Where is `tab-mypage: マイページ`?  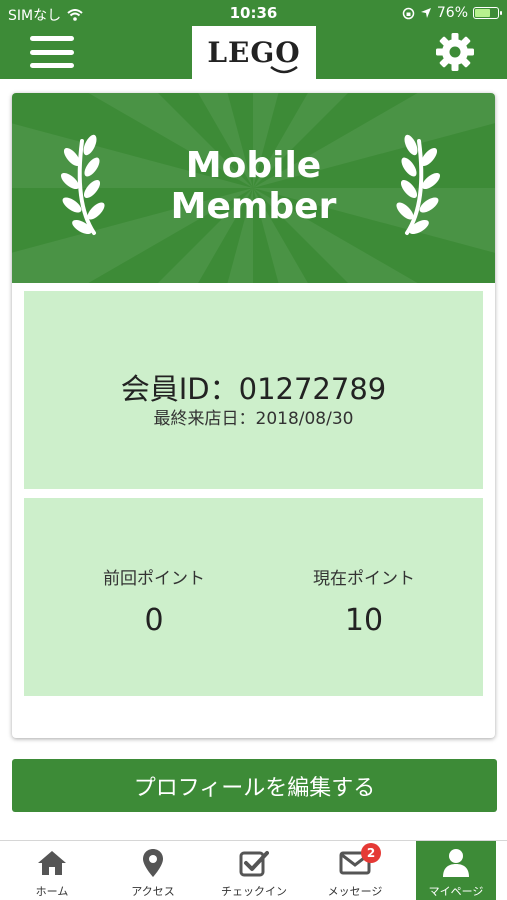
tab-mypage: マイページ is located at coordinates (456, 870).